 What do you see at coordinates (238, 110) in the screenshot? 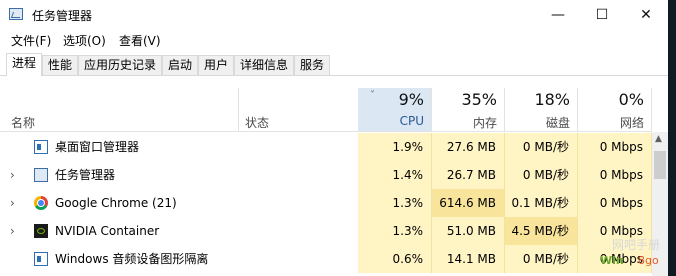
I see `header-divider` at bounding box center [238, 110].